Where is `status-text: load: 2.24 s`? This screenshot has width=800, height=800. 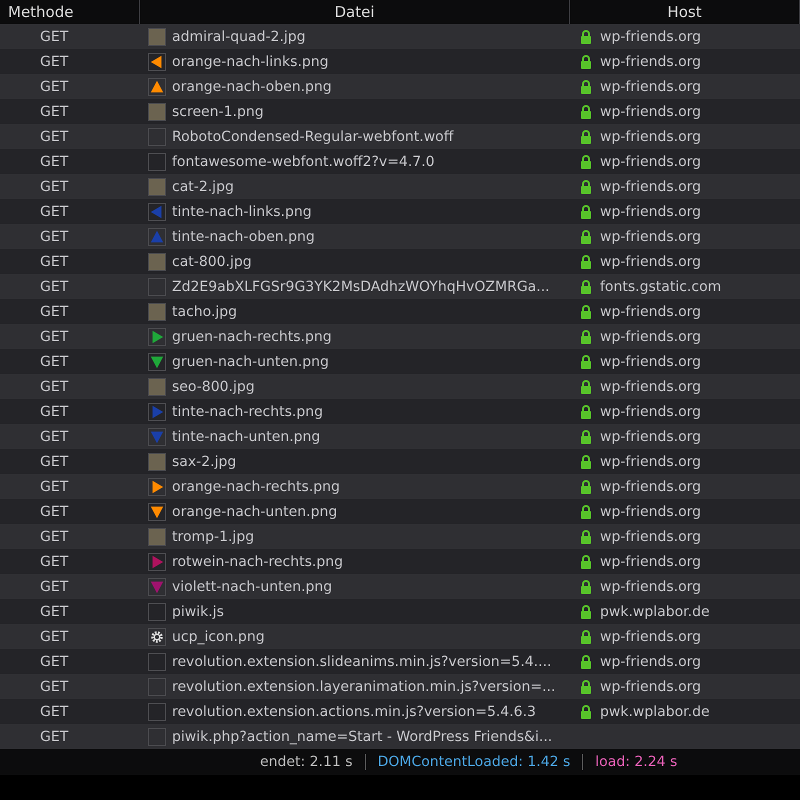 status-text: load: 2.24 s is located at coordinates (636, 762).